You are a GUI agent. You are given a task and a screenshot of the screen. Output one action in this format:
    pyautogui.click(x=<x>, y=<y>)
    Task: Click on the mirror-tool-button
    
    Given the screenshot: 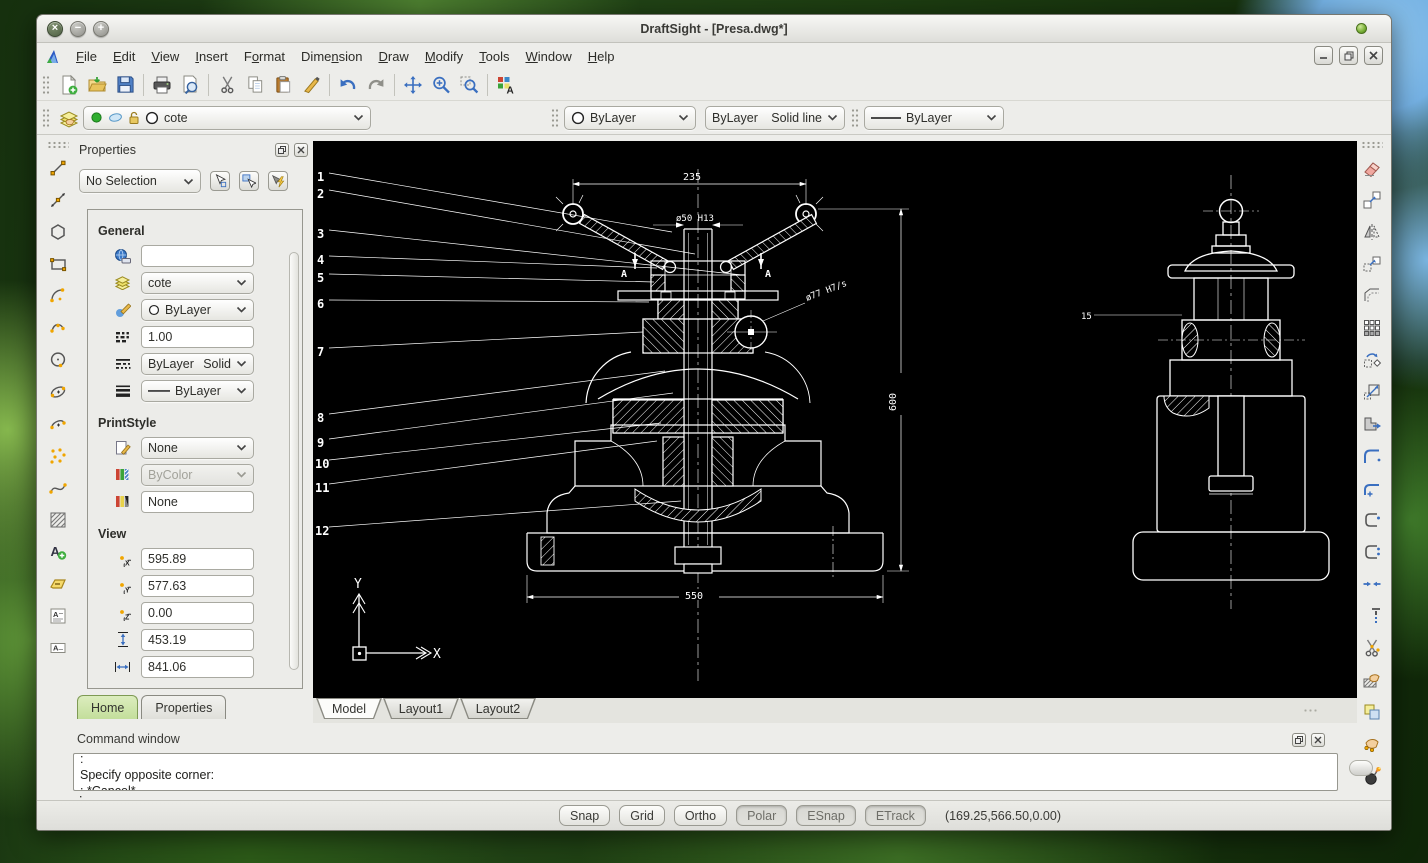 What is the action you would take?
    pyautogui.click(x=1372, y=231)
    